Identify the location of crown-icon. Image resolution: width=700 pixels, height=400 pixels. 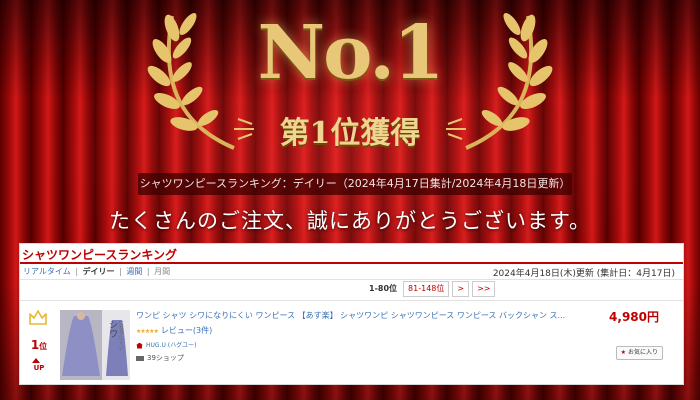
(38, 317).